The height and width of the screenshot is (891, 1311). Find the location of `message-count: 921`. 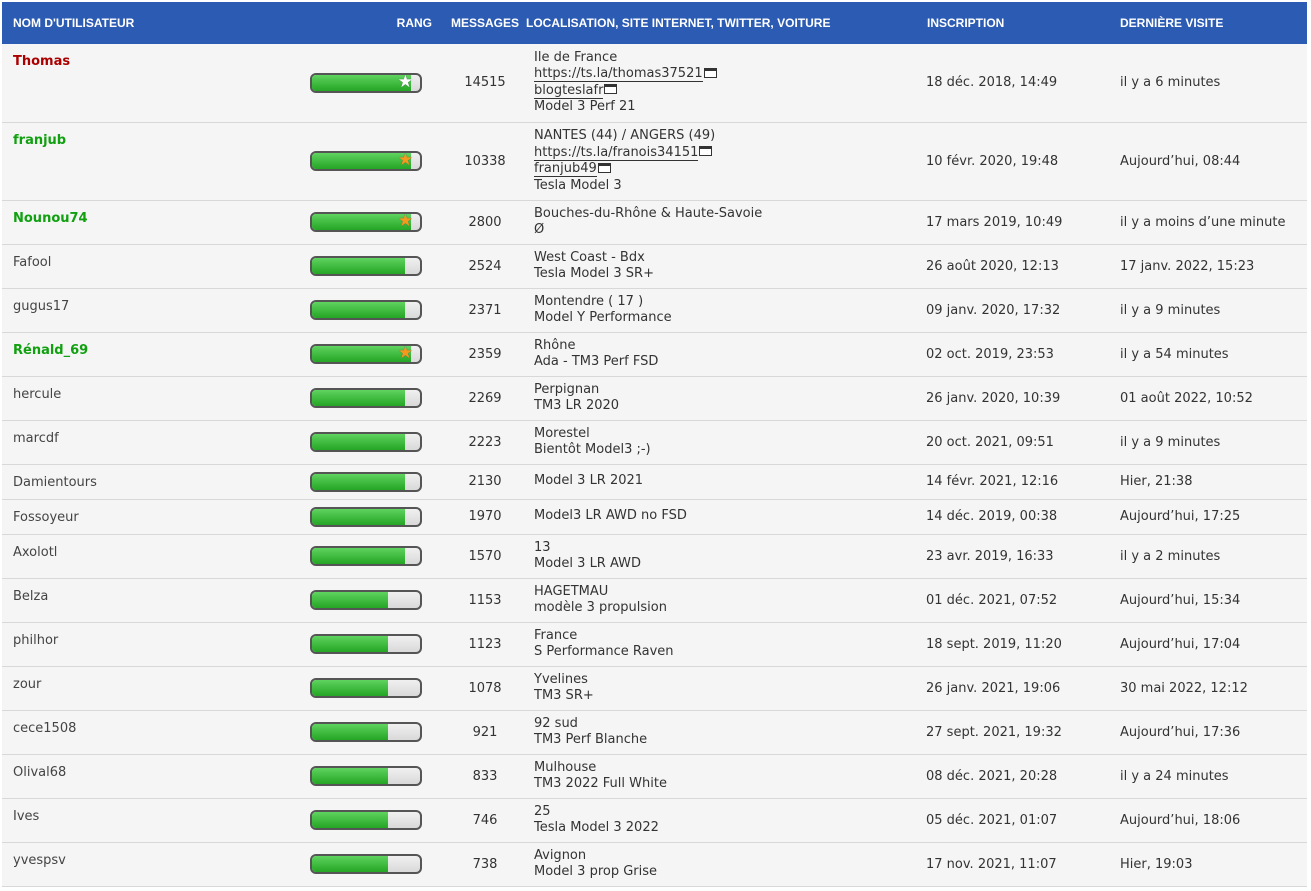

message-count: 921 is located at coordinates (485, 732).